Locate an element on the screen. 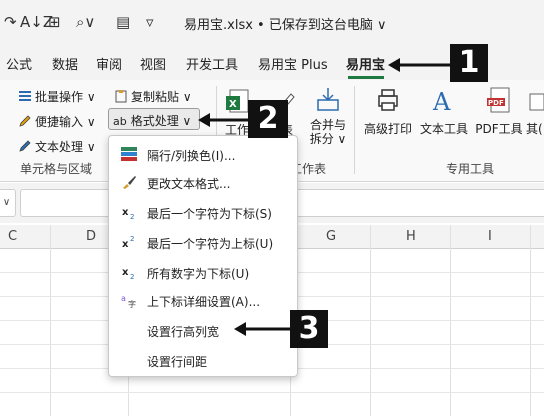  calculator-icon: ▤ is located at coordinates (123, 22).